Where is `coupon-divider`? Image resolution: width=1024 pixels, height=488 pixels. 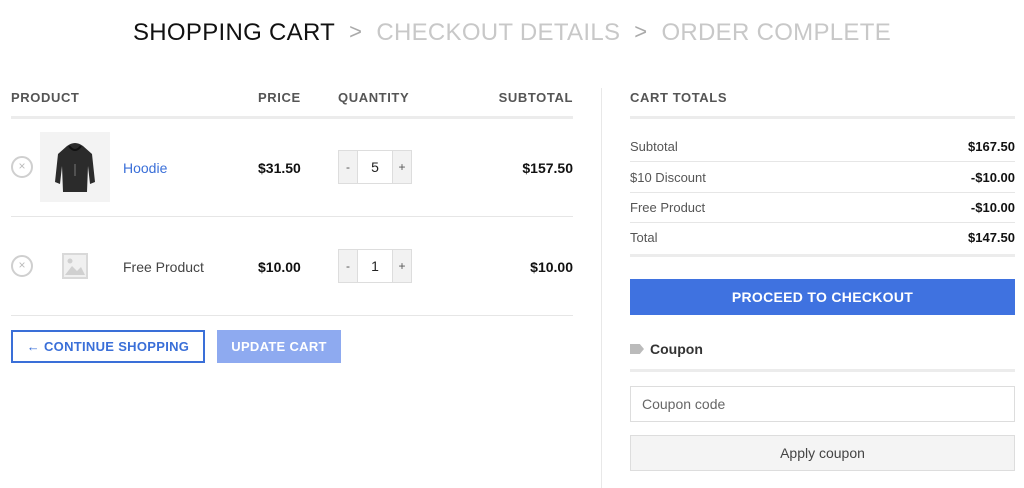
coupon-divider is located at coordinates (822, 370).